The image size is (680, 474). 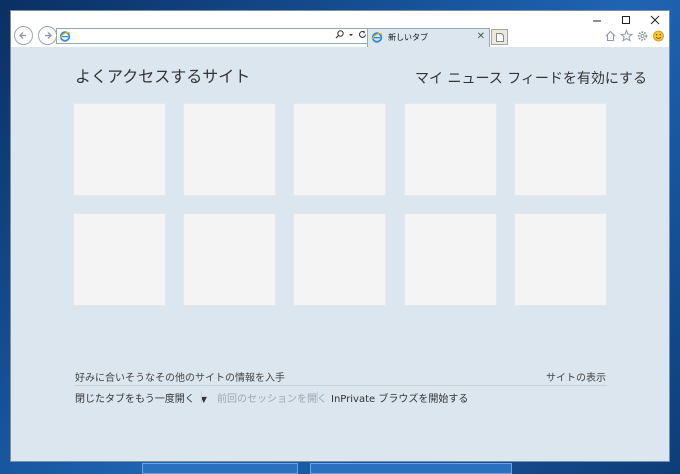 I want to click on show-sites-link: サイトの表示, so click(x=576, y=376).